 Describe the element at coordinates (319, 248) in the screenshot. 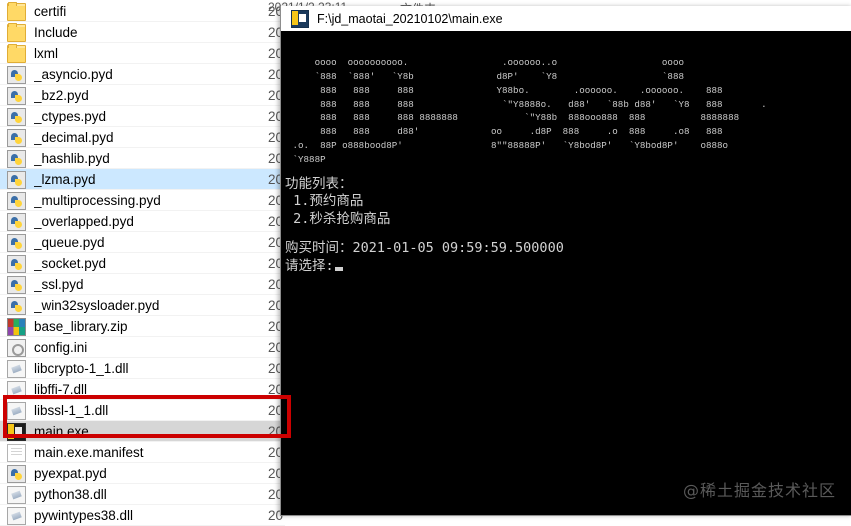

I see `buy-time-label: 购买时间：` at that location.